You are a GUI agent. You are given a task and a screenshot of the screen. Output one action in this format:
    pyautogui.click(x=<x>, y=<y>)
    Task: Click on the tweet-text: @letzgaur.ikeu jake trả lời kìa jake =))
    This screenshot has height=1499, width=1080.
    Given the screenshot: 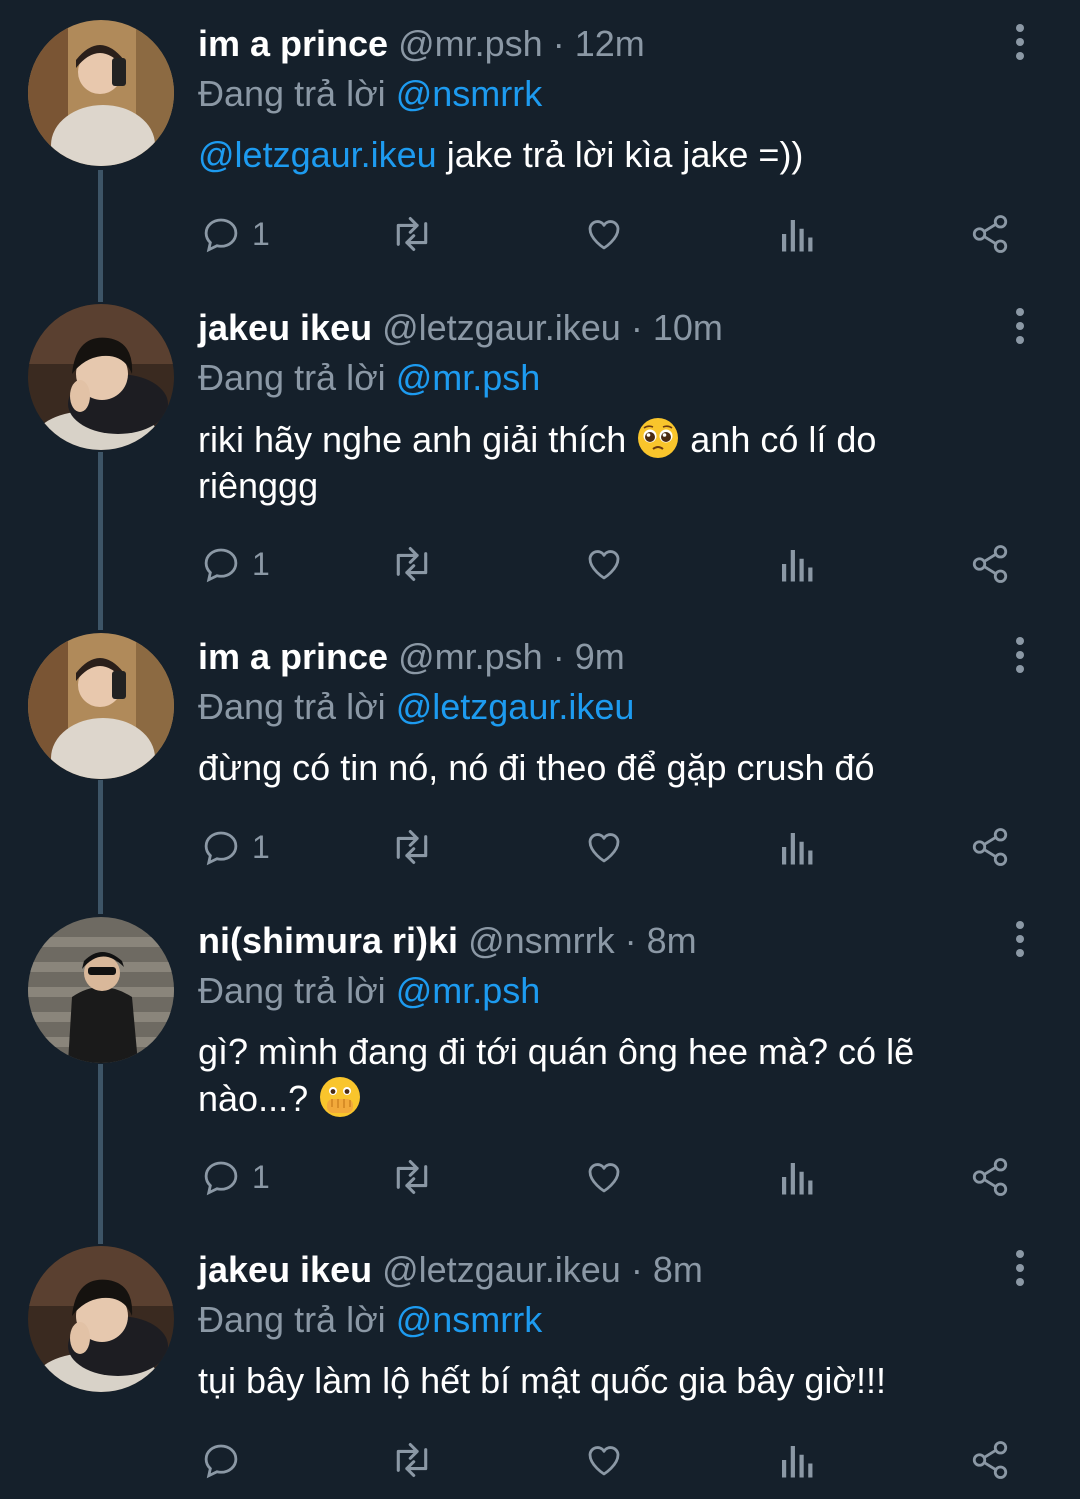 What is the action you would take?
    pyautogui.click(x=598, y=155)
    